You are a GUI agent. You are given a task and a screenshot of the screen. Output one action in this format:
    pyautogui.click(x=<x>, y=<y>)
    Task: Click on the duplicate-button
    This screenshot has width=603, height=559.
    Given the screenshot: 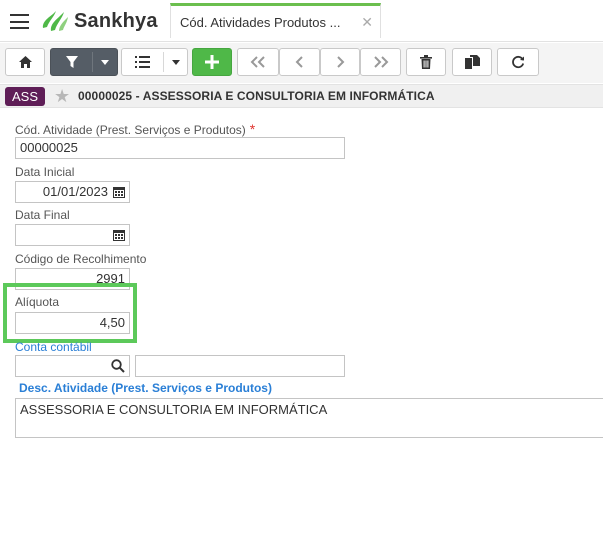 What is the action you would take?
    pyautogui.click(x=472, y=62)
    